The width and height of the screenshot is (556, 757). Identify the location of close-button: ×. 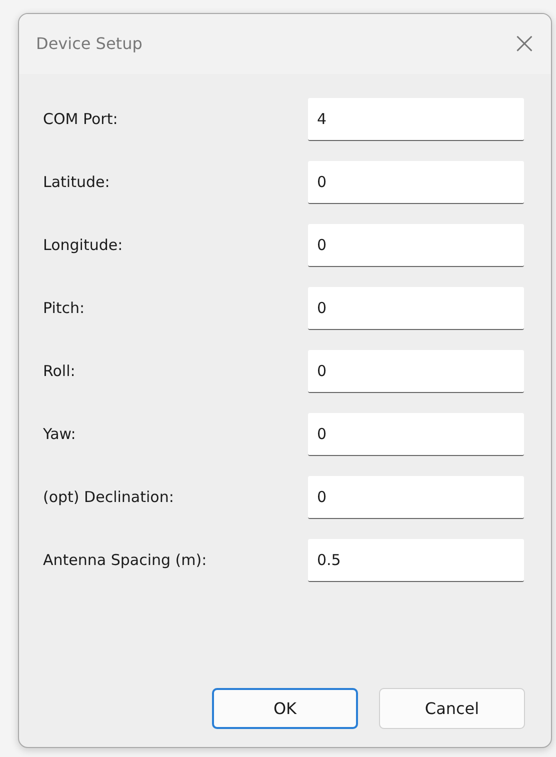
(524, 44).